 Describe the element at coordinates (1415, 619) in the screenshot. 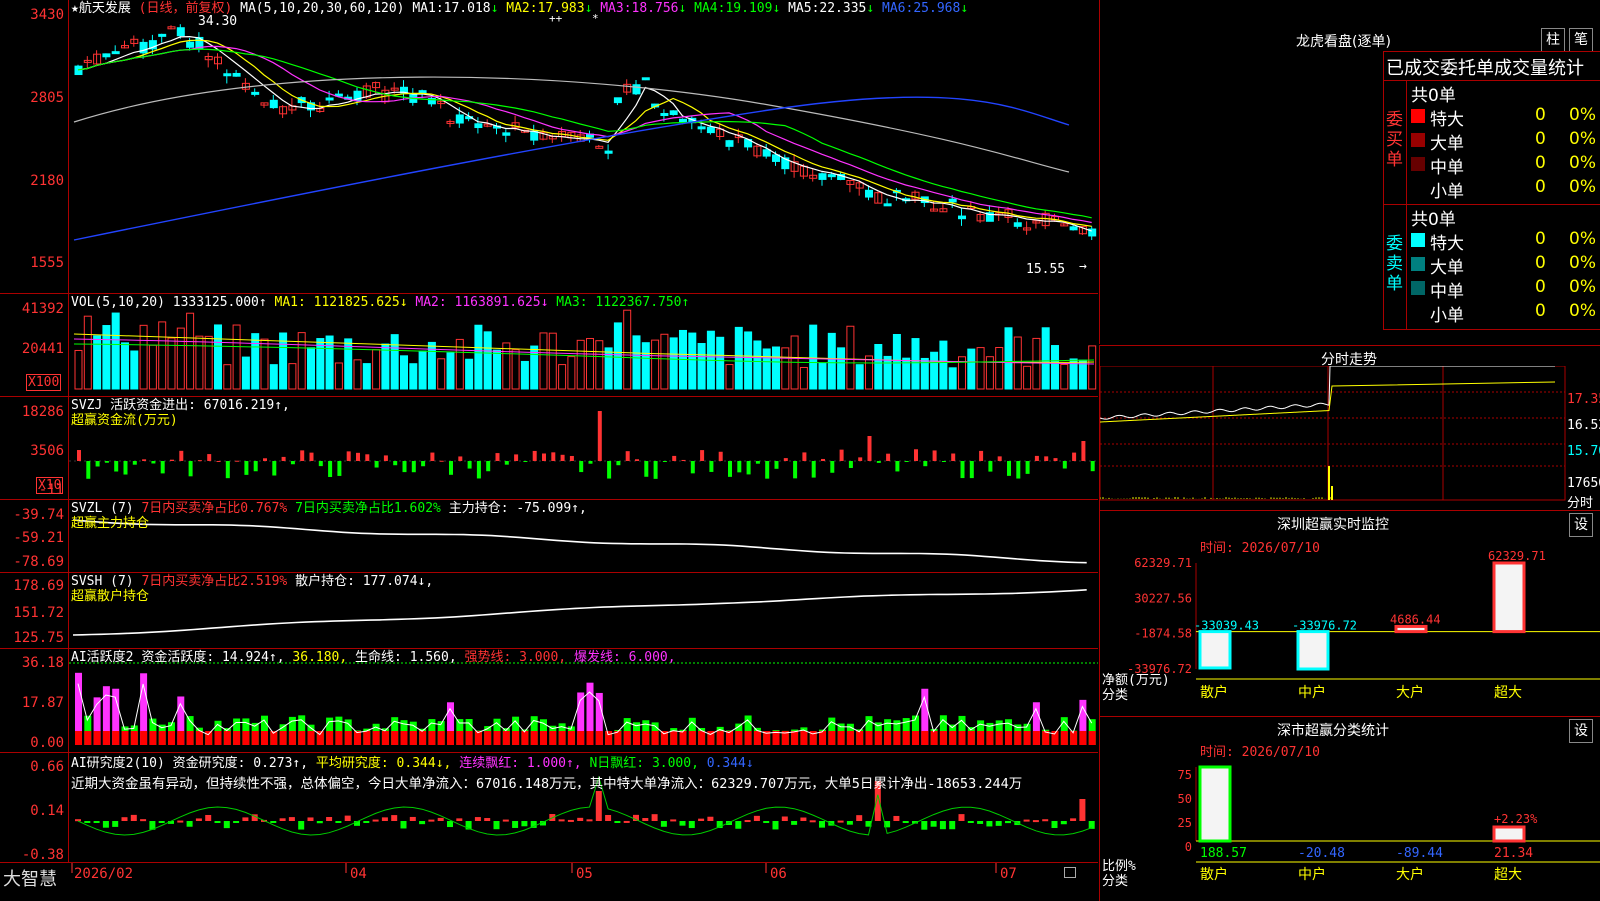

I see `bar-value-label: 4686.44` at that location.